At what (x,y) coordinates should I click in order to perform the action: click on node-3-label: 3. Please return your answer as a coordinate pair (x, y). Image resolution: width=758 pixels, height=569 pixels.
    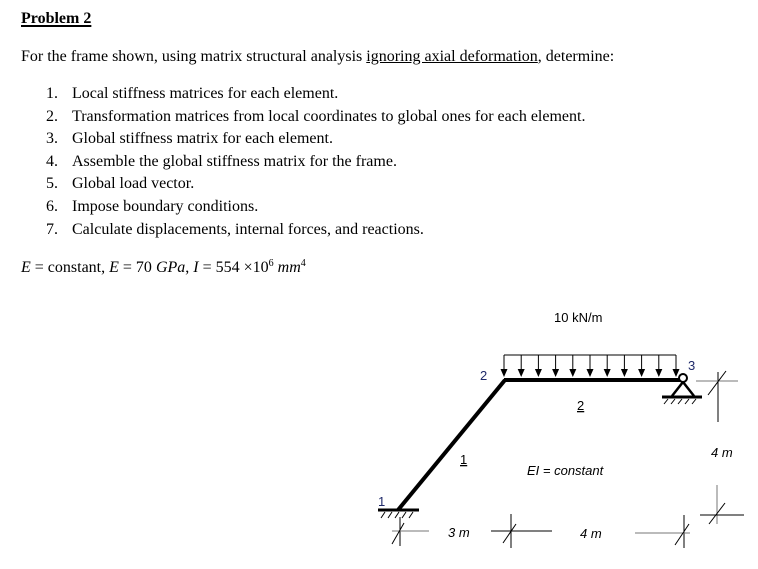
    Looking at the image, I should click on (691, 365).